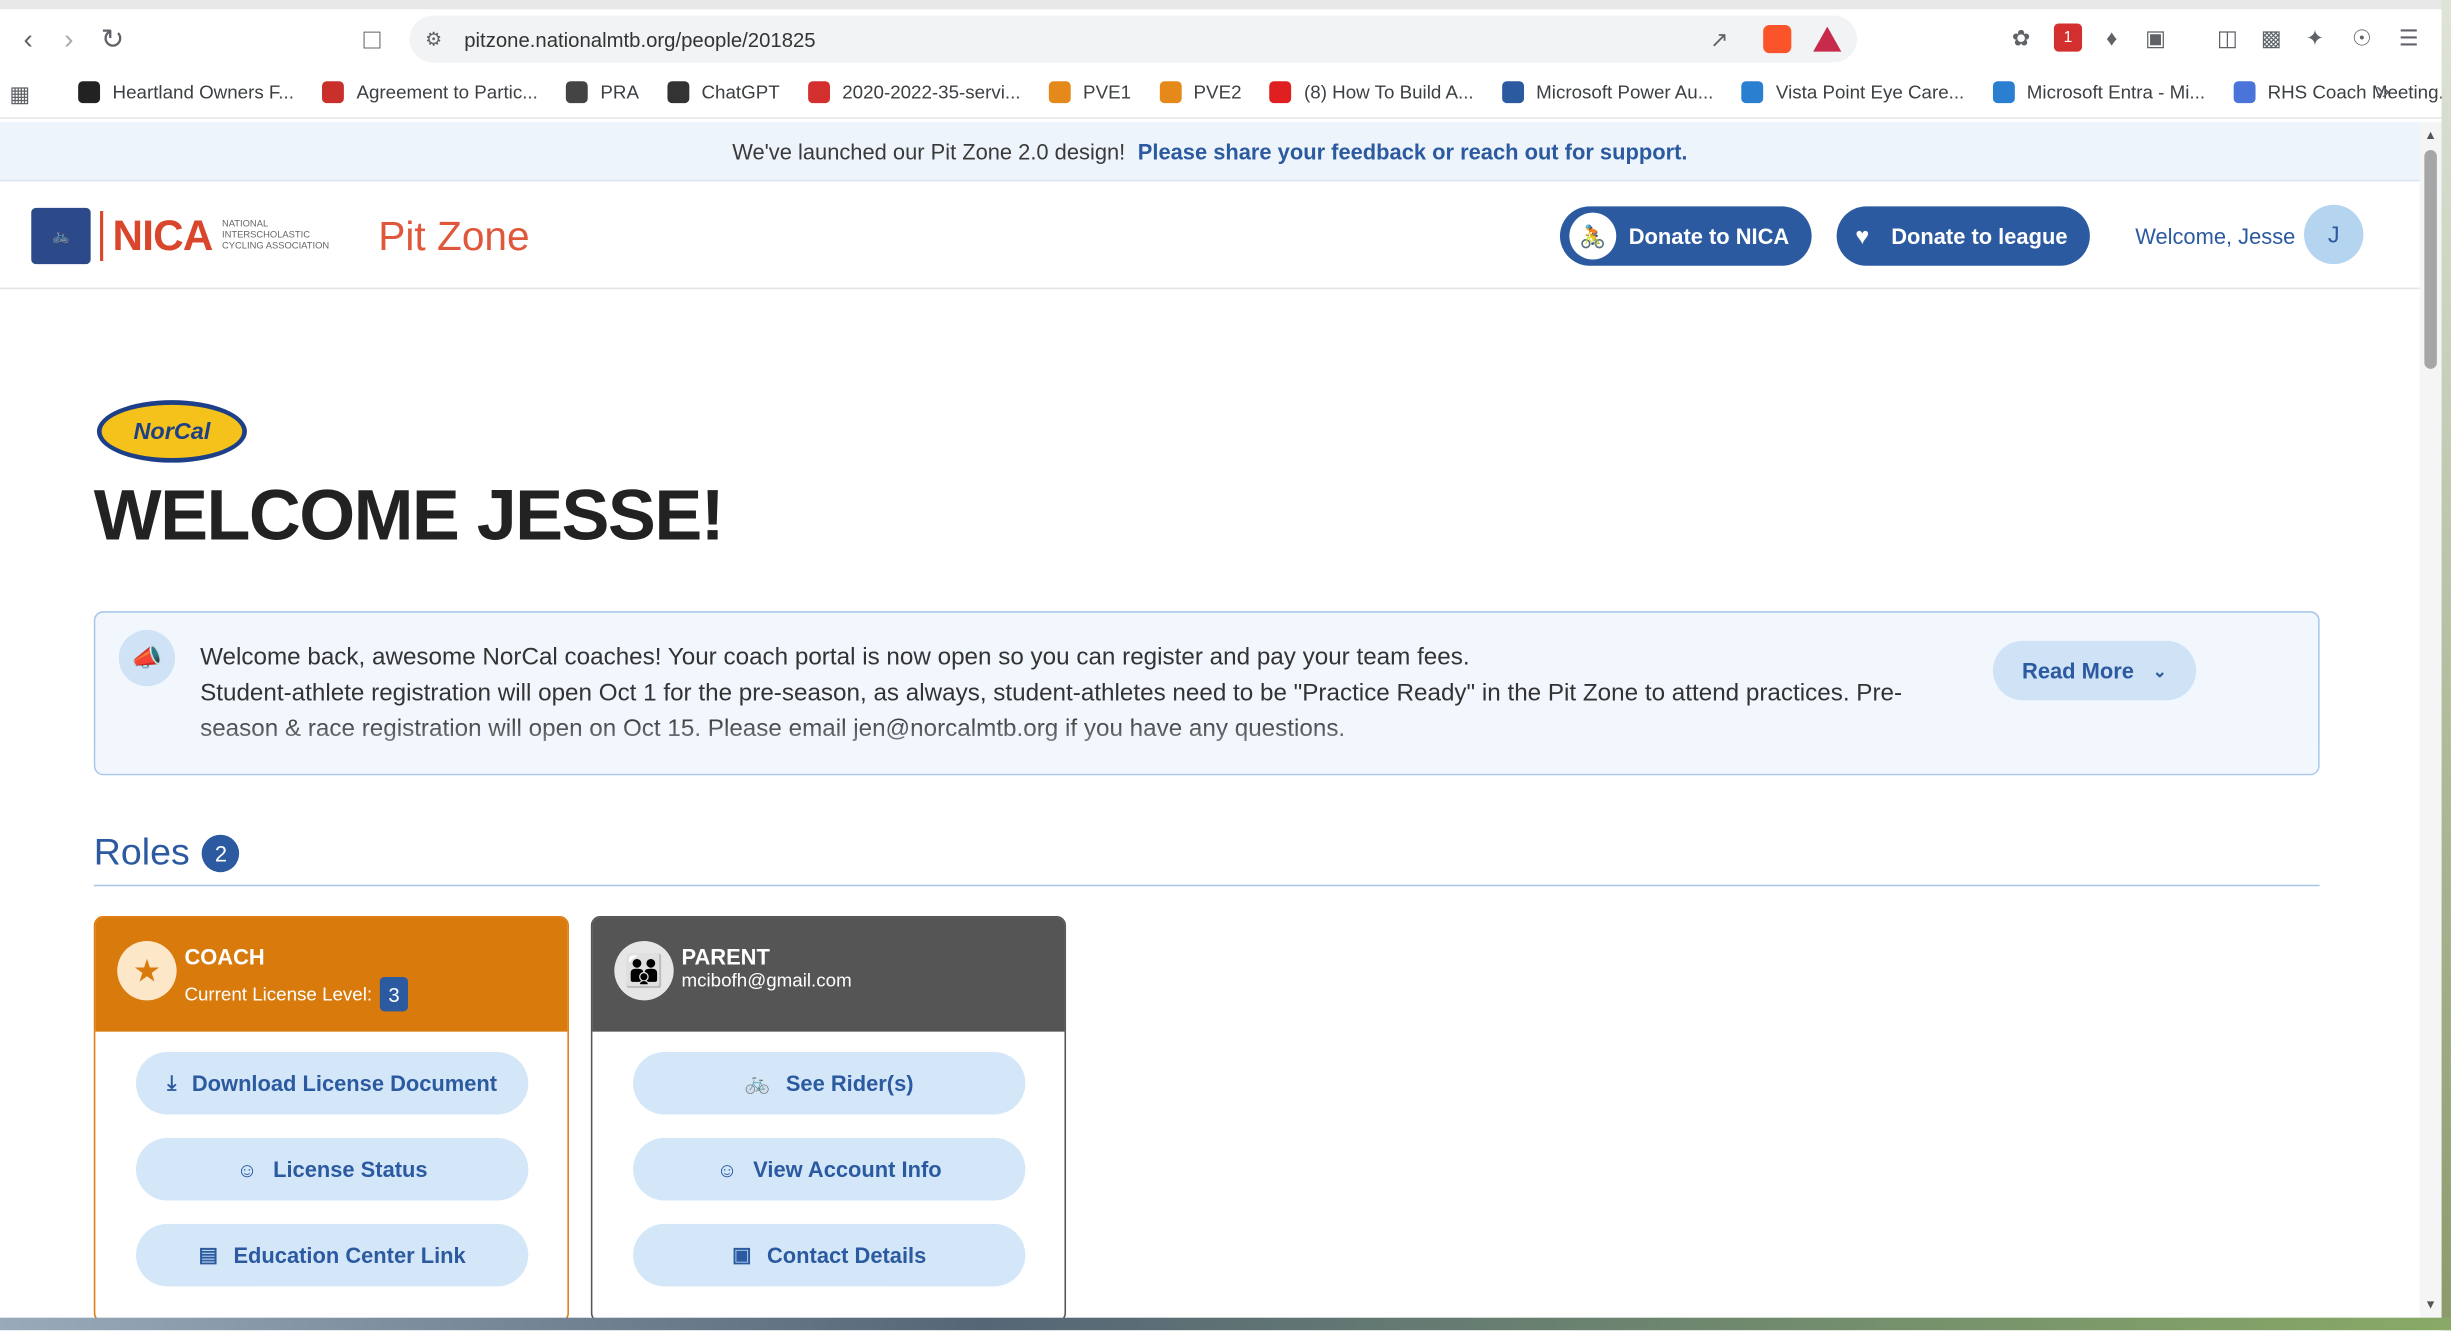 The image size is (2451, 1331). I want to click on page-title: WELCOME JESSE!, so click(409, 514).